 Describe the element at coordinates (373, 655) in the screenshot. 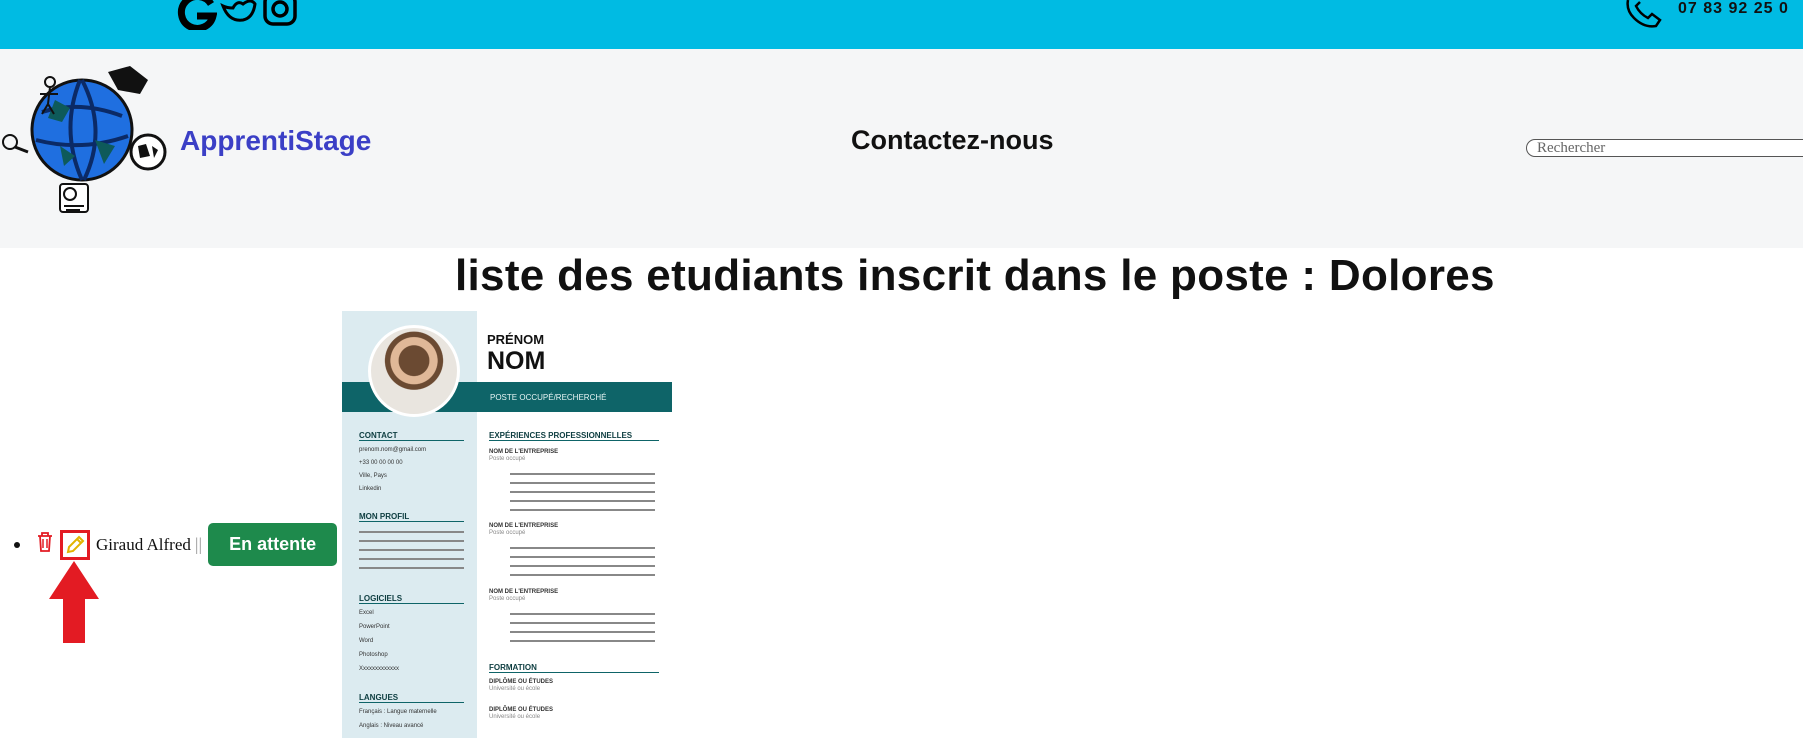

I see `cv-software-item: Photoshop` at that location.